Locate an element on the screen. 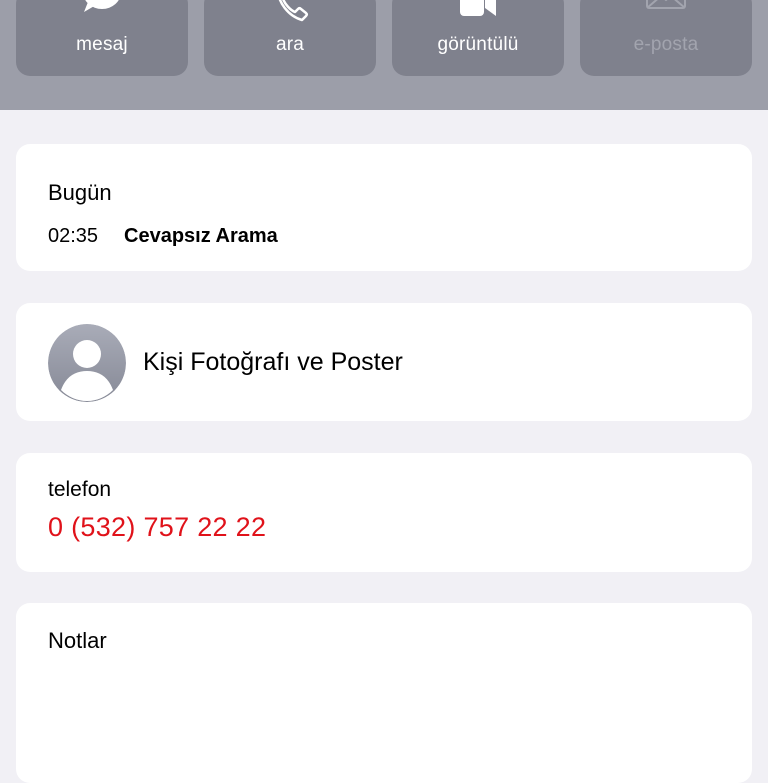  person-avatar-icon is located at coordinates (87, 363).